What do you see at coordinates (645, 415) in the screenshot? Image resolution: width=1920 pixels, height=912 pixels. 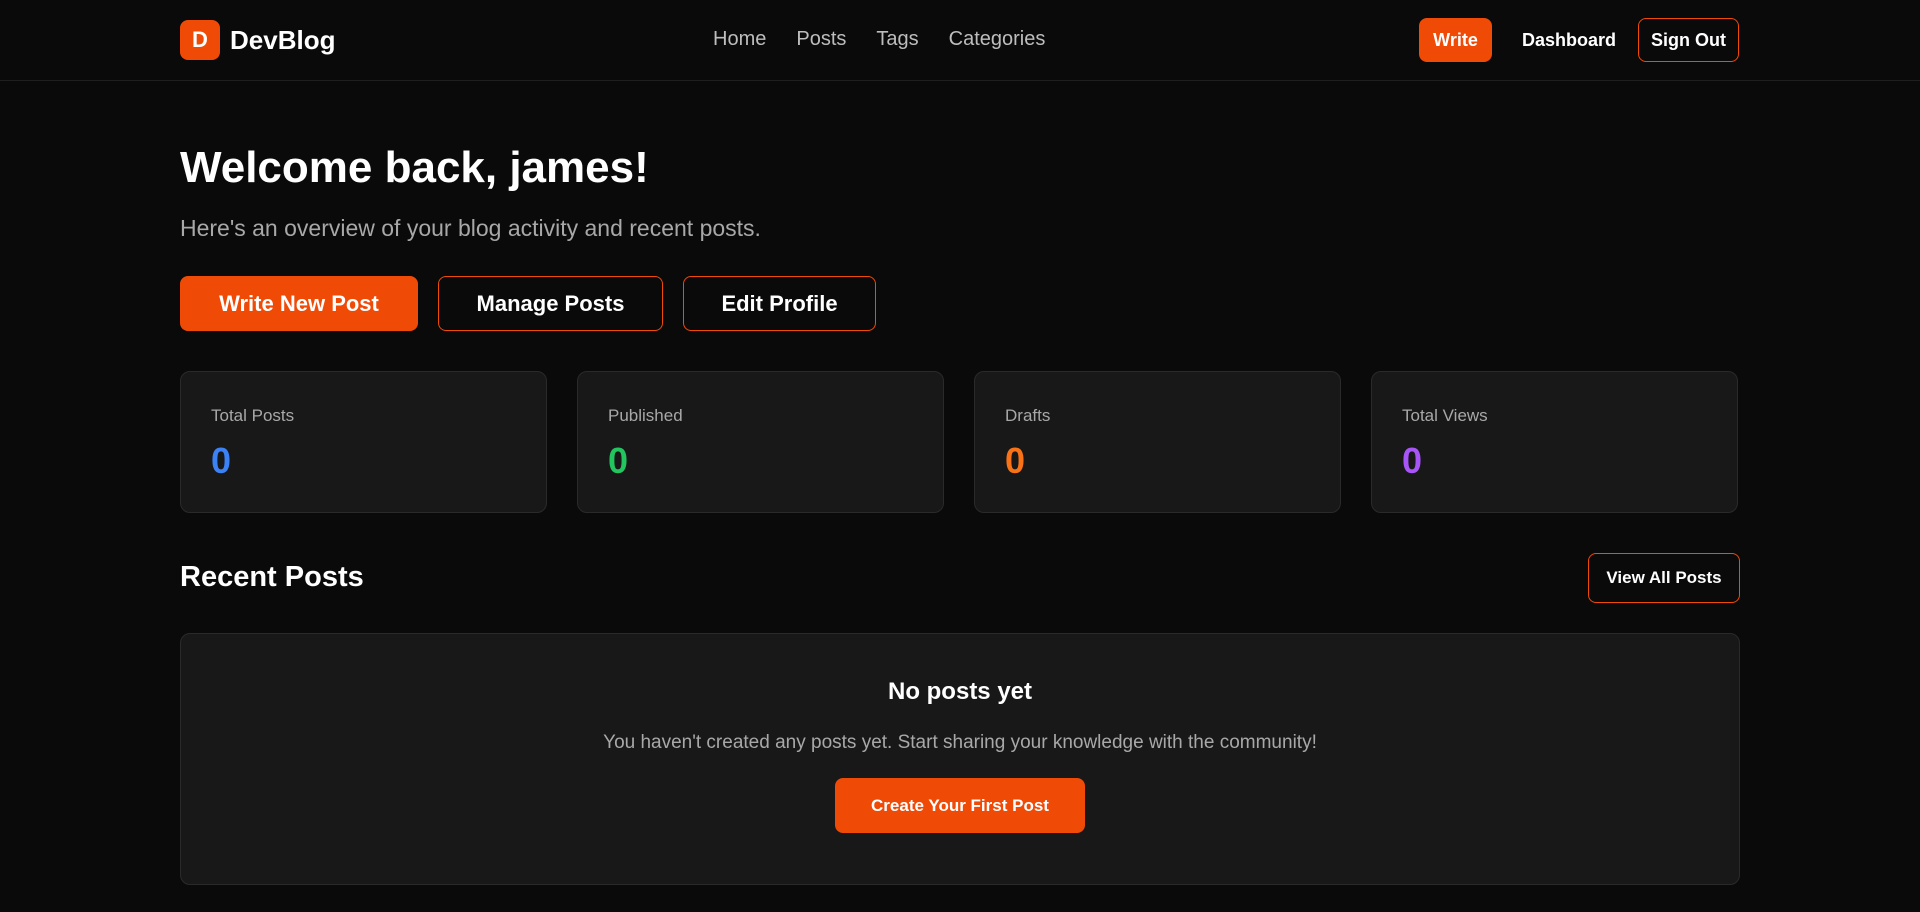 I see `stat-label: Published` at bounding box center [645, 415].